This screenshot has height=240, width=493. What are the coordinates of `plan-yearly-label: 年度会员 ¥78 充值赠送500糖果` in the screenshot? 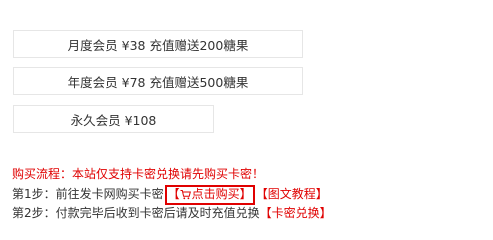 It's located at (158, 82).